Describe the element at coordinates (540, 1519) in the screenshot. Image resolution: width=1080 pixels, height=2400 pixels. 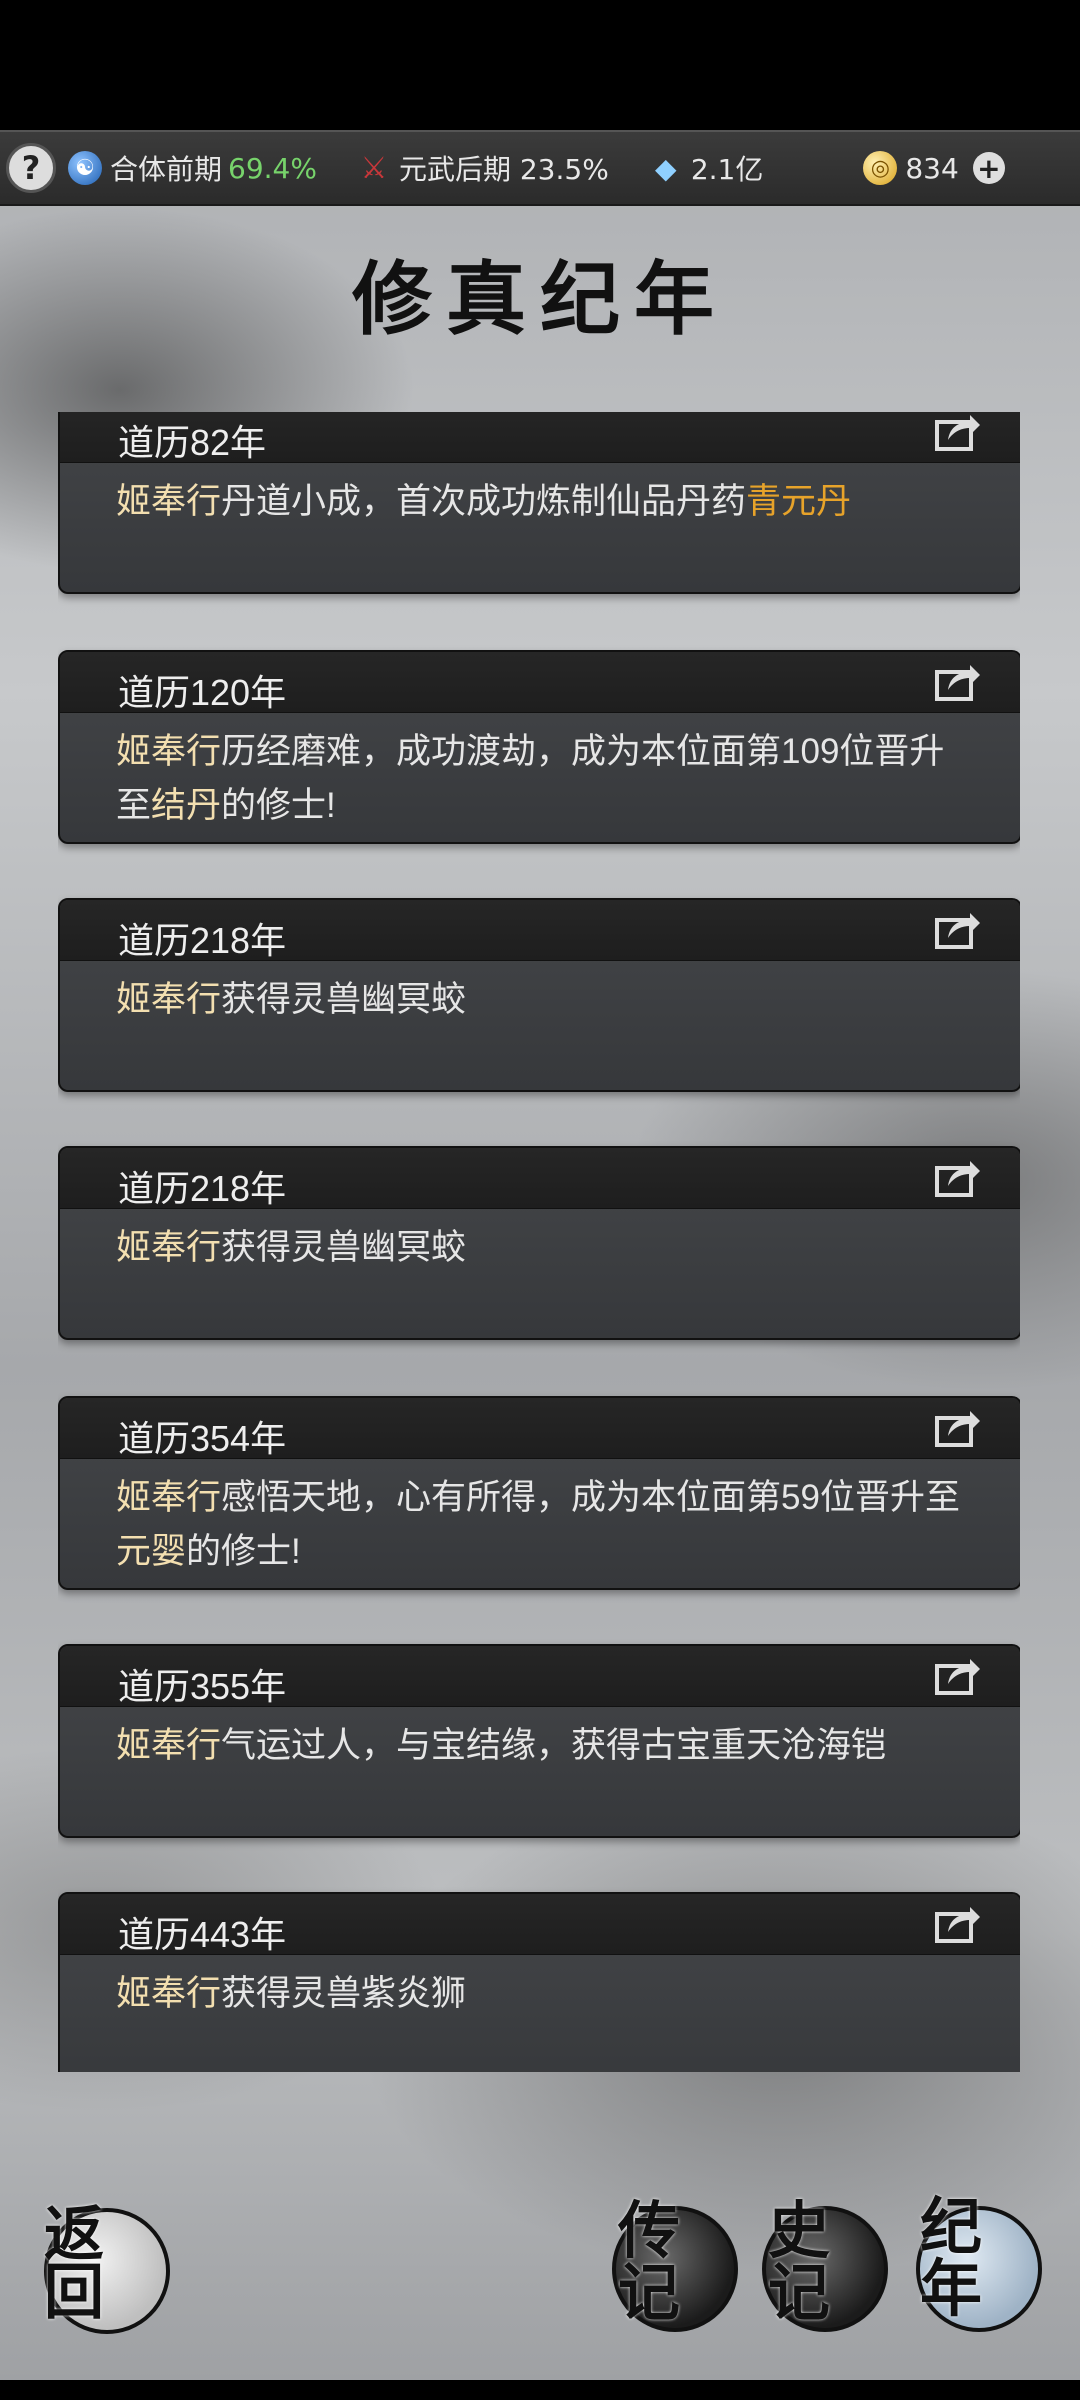
I see `entry-text: 姬奉行感悟天地，心有所得，成为本位面第59位晋升至元婴的修士!` at that location.